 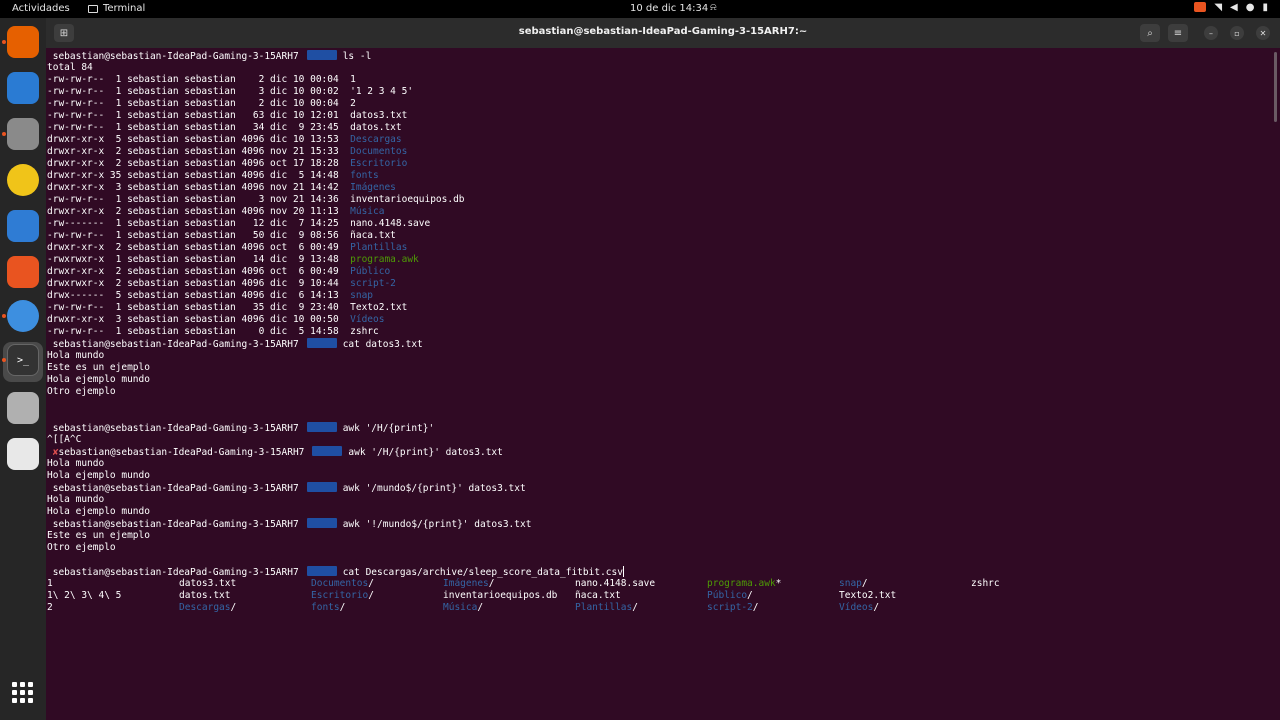 I want to click on command-text: ls -l, so click(x=357, y=56).